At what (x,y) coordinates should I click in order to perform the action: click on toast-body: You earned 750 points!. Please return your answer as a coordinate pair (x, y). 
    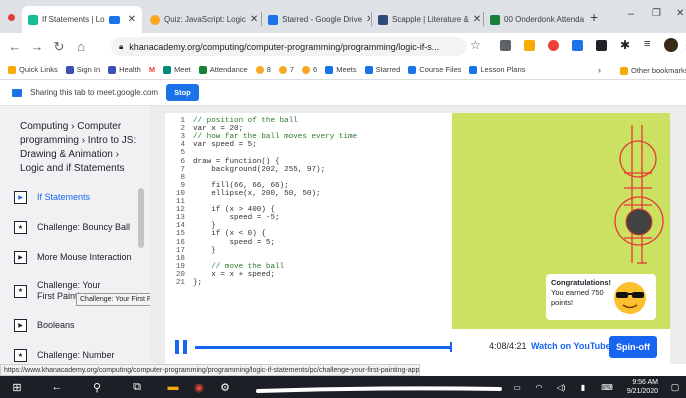
    Looking at the image, I should click on (577, 297).